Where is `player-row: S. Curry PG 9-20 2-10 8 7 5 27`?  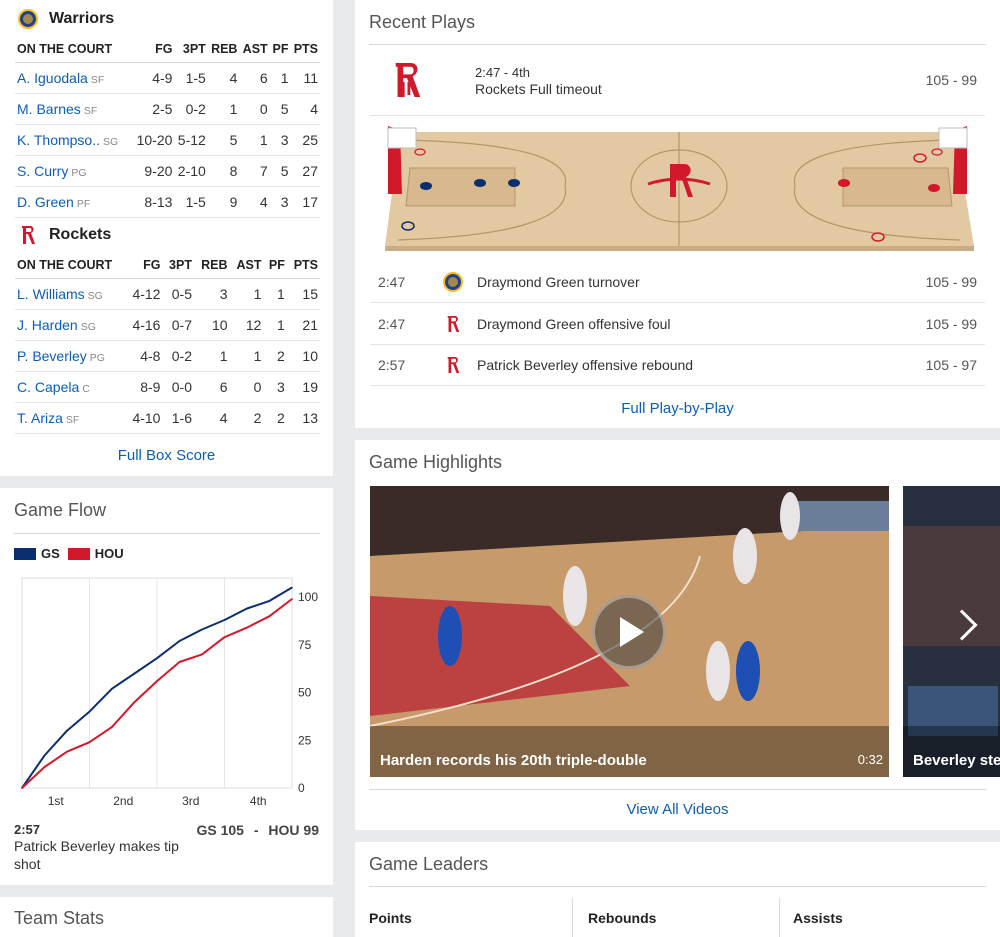
player-row: S. Curry PG 9-20 2-10 8 7 5 27 is located at coordinates (167, 171).